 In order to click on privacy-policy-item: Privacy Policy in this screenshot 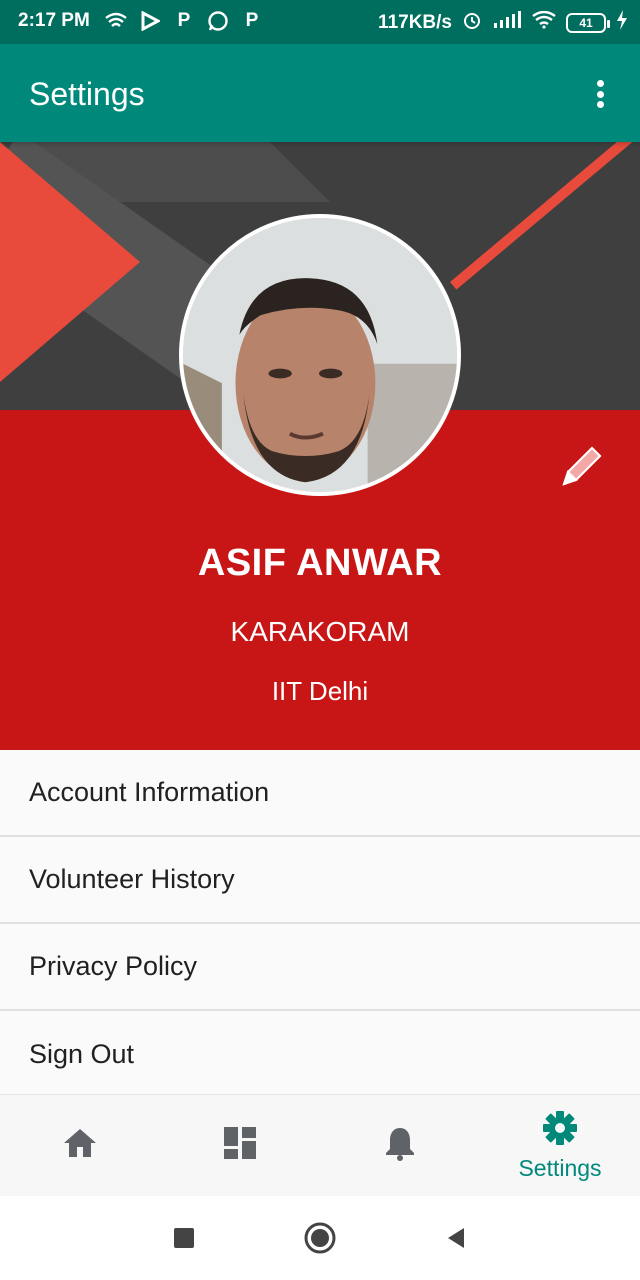, I will do `click(320, 967)`.